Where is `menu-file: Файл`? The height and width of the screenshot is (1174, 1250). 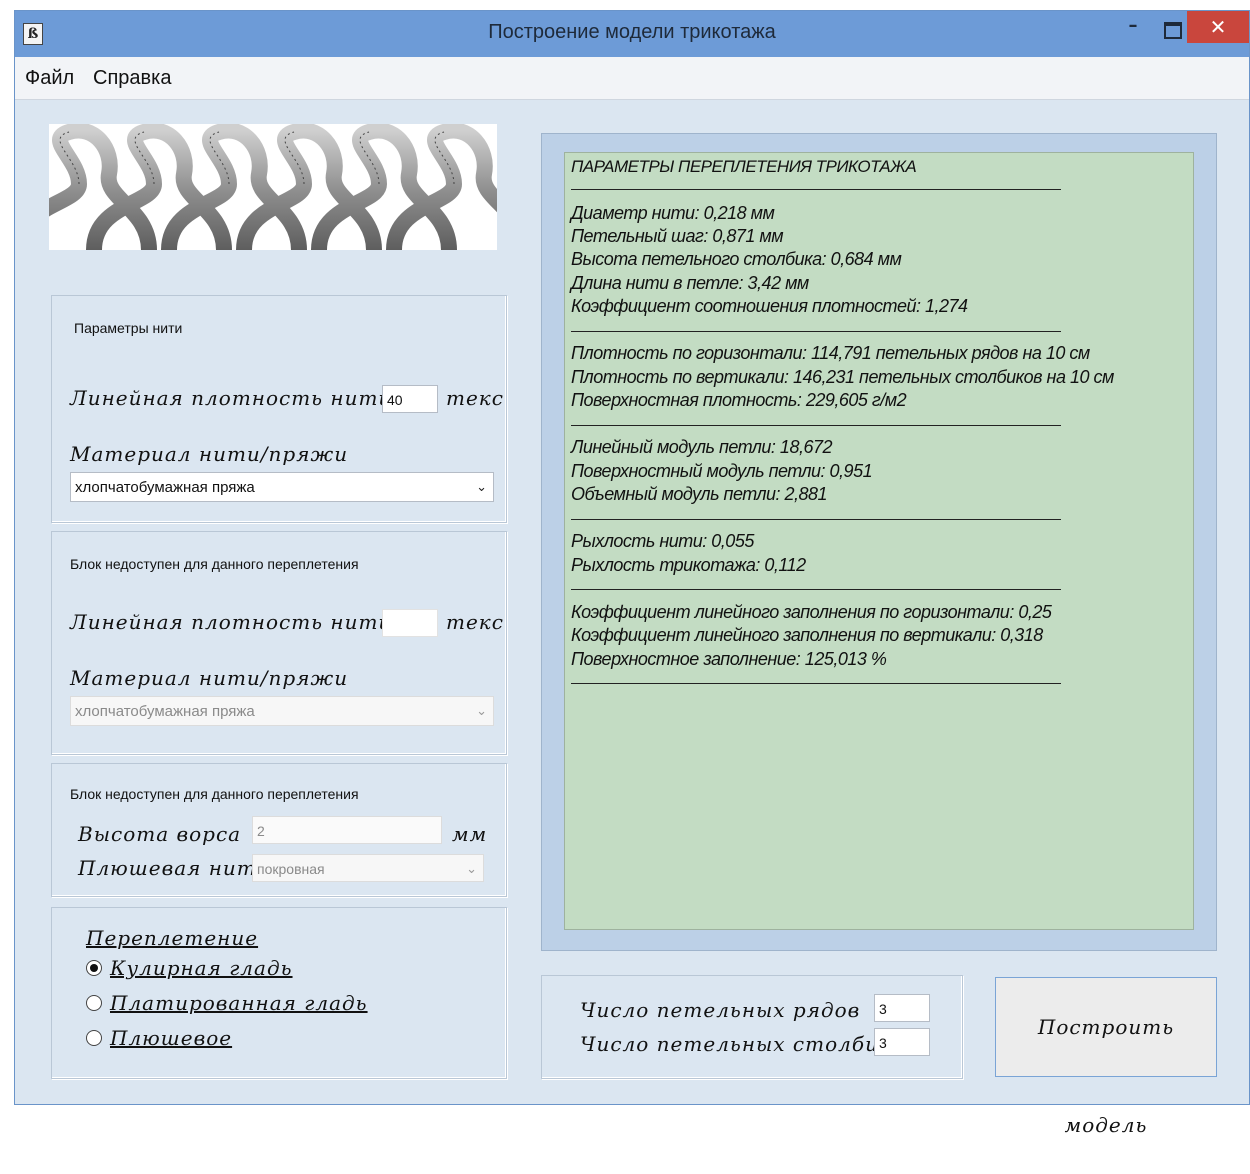
menu-file: Файл is located at coordinates (49, 78).